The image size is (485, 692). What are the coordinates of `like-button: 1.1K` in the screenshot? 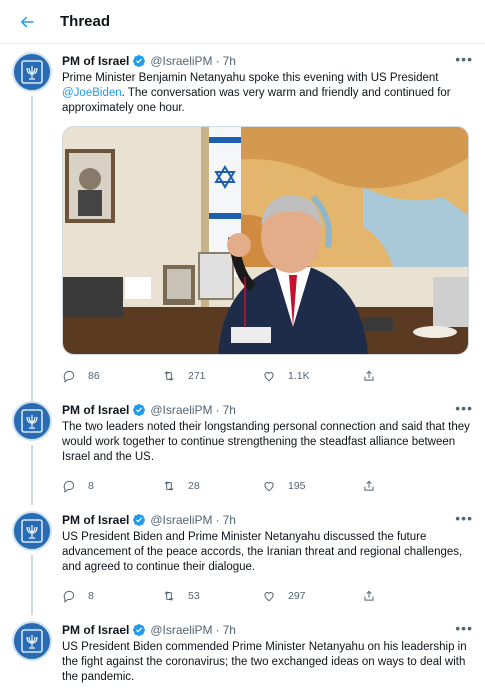 It's located at (312, 376).